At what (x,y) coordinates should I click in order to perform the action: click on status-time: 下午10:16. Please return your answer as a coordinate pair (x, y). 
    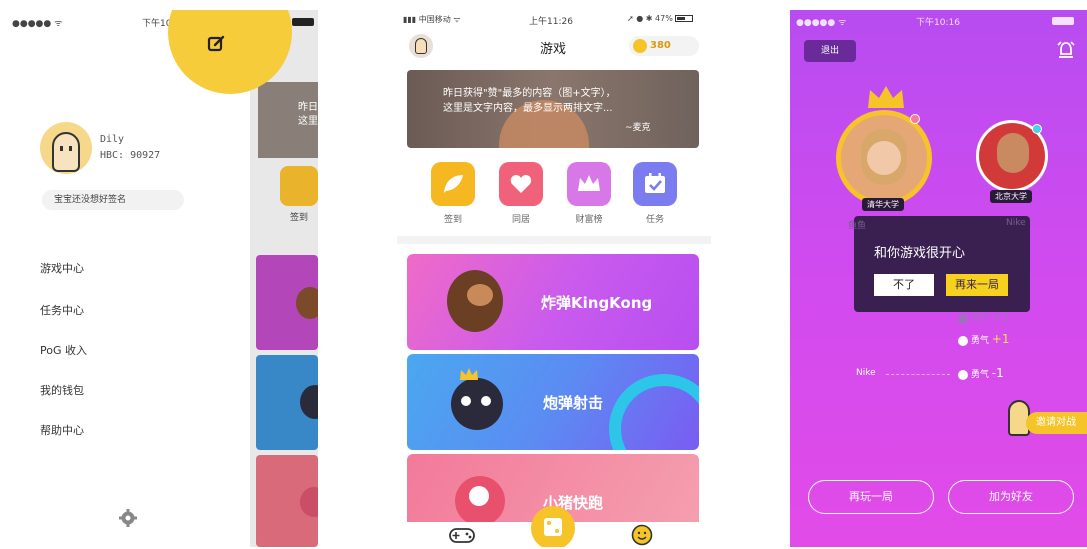
    Looking at the image, I should click on (938, 23).